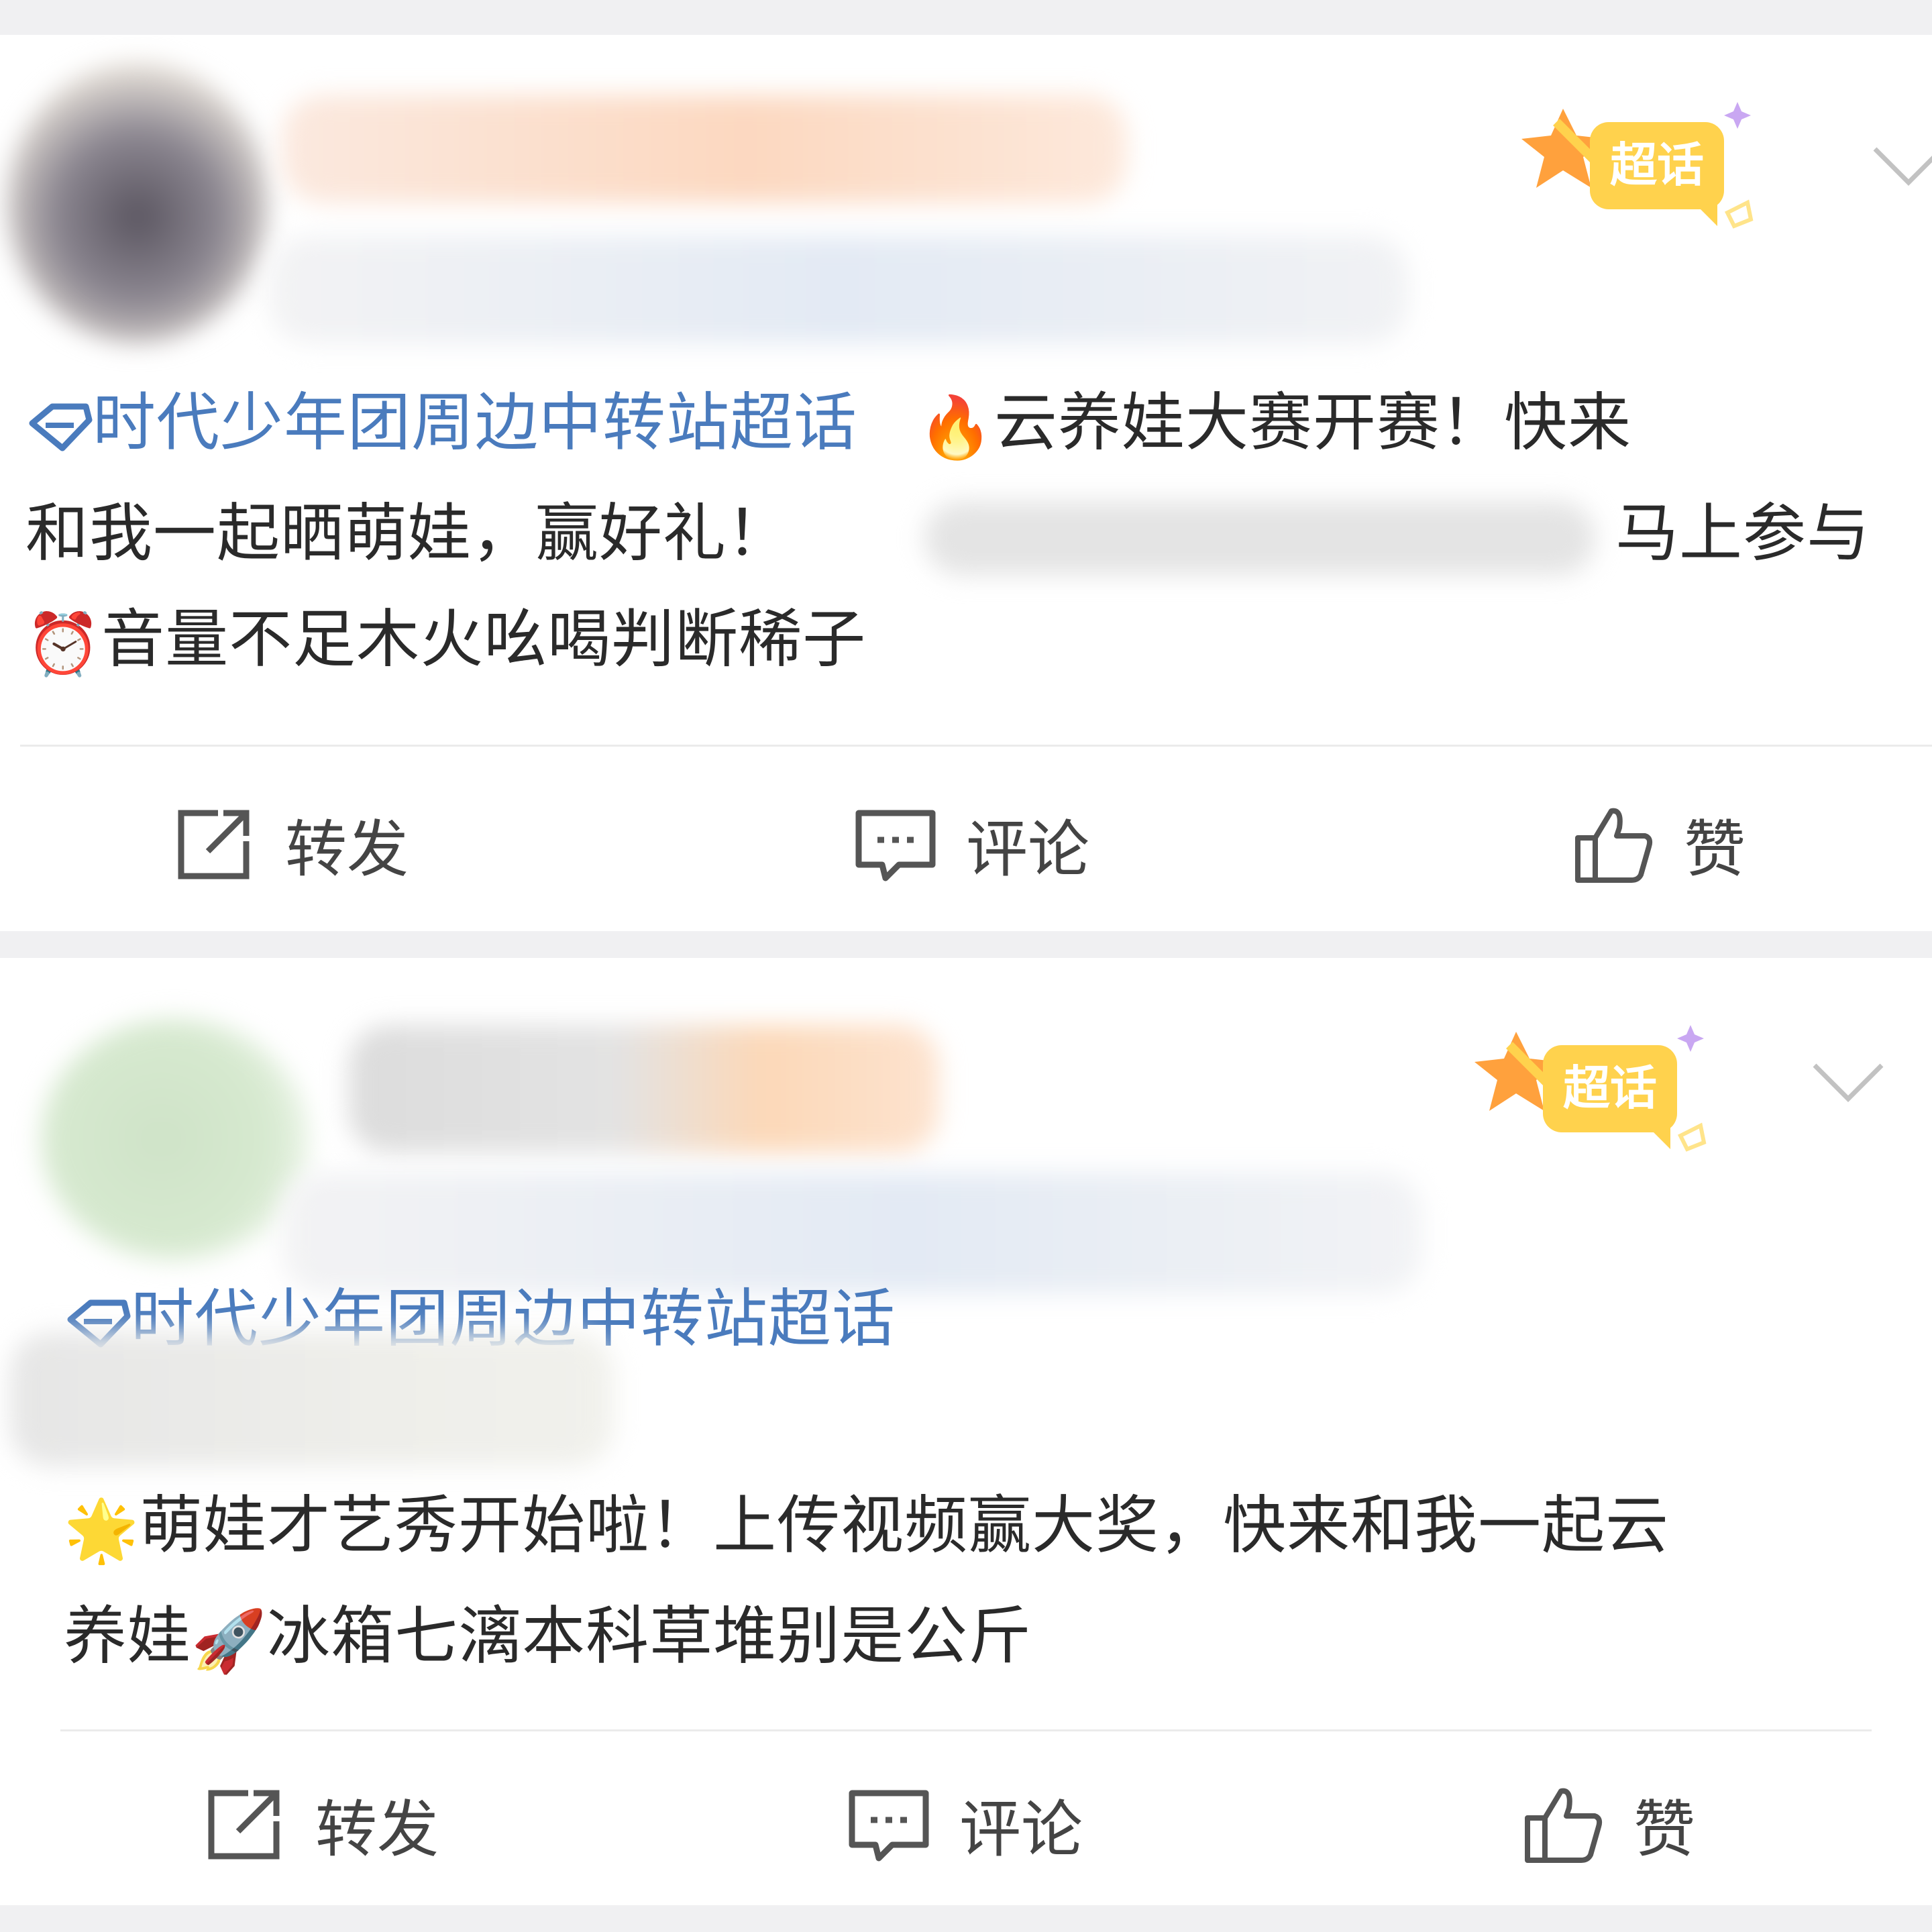  What do you see at coordinates (475, 423) in the screenshot?
I see `topic-label: 时代少年团周边中转站超话` at bounding box center [475, 423].